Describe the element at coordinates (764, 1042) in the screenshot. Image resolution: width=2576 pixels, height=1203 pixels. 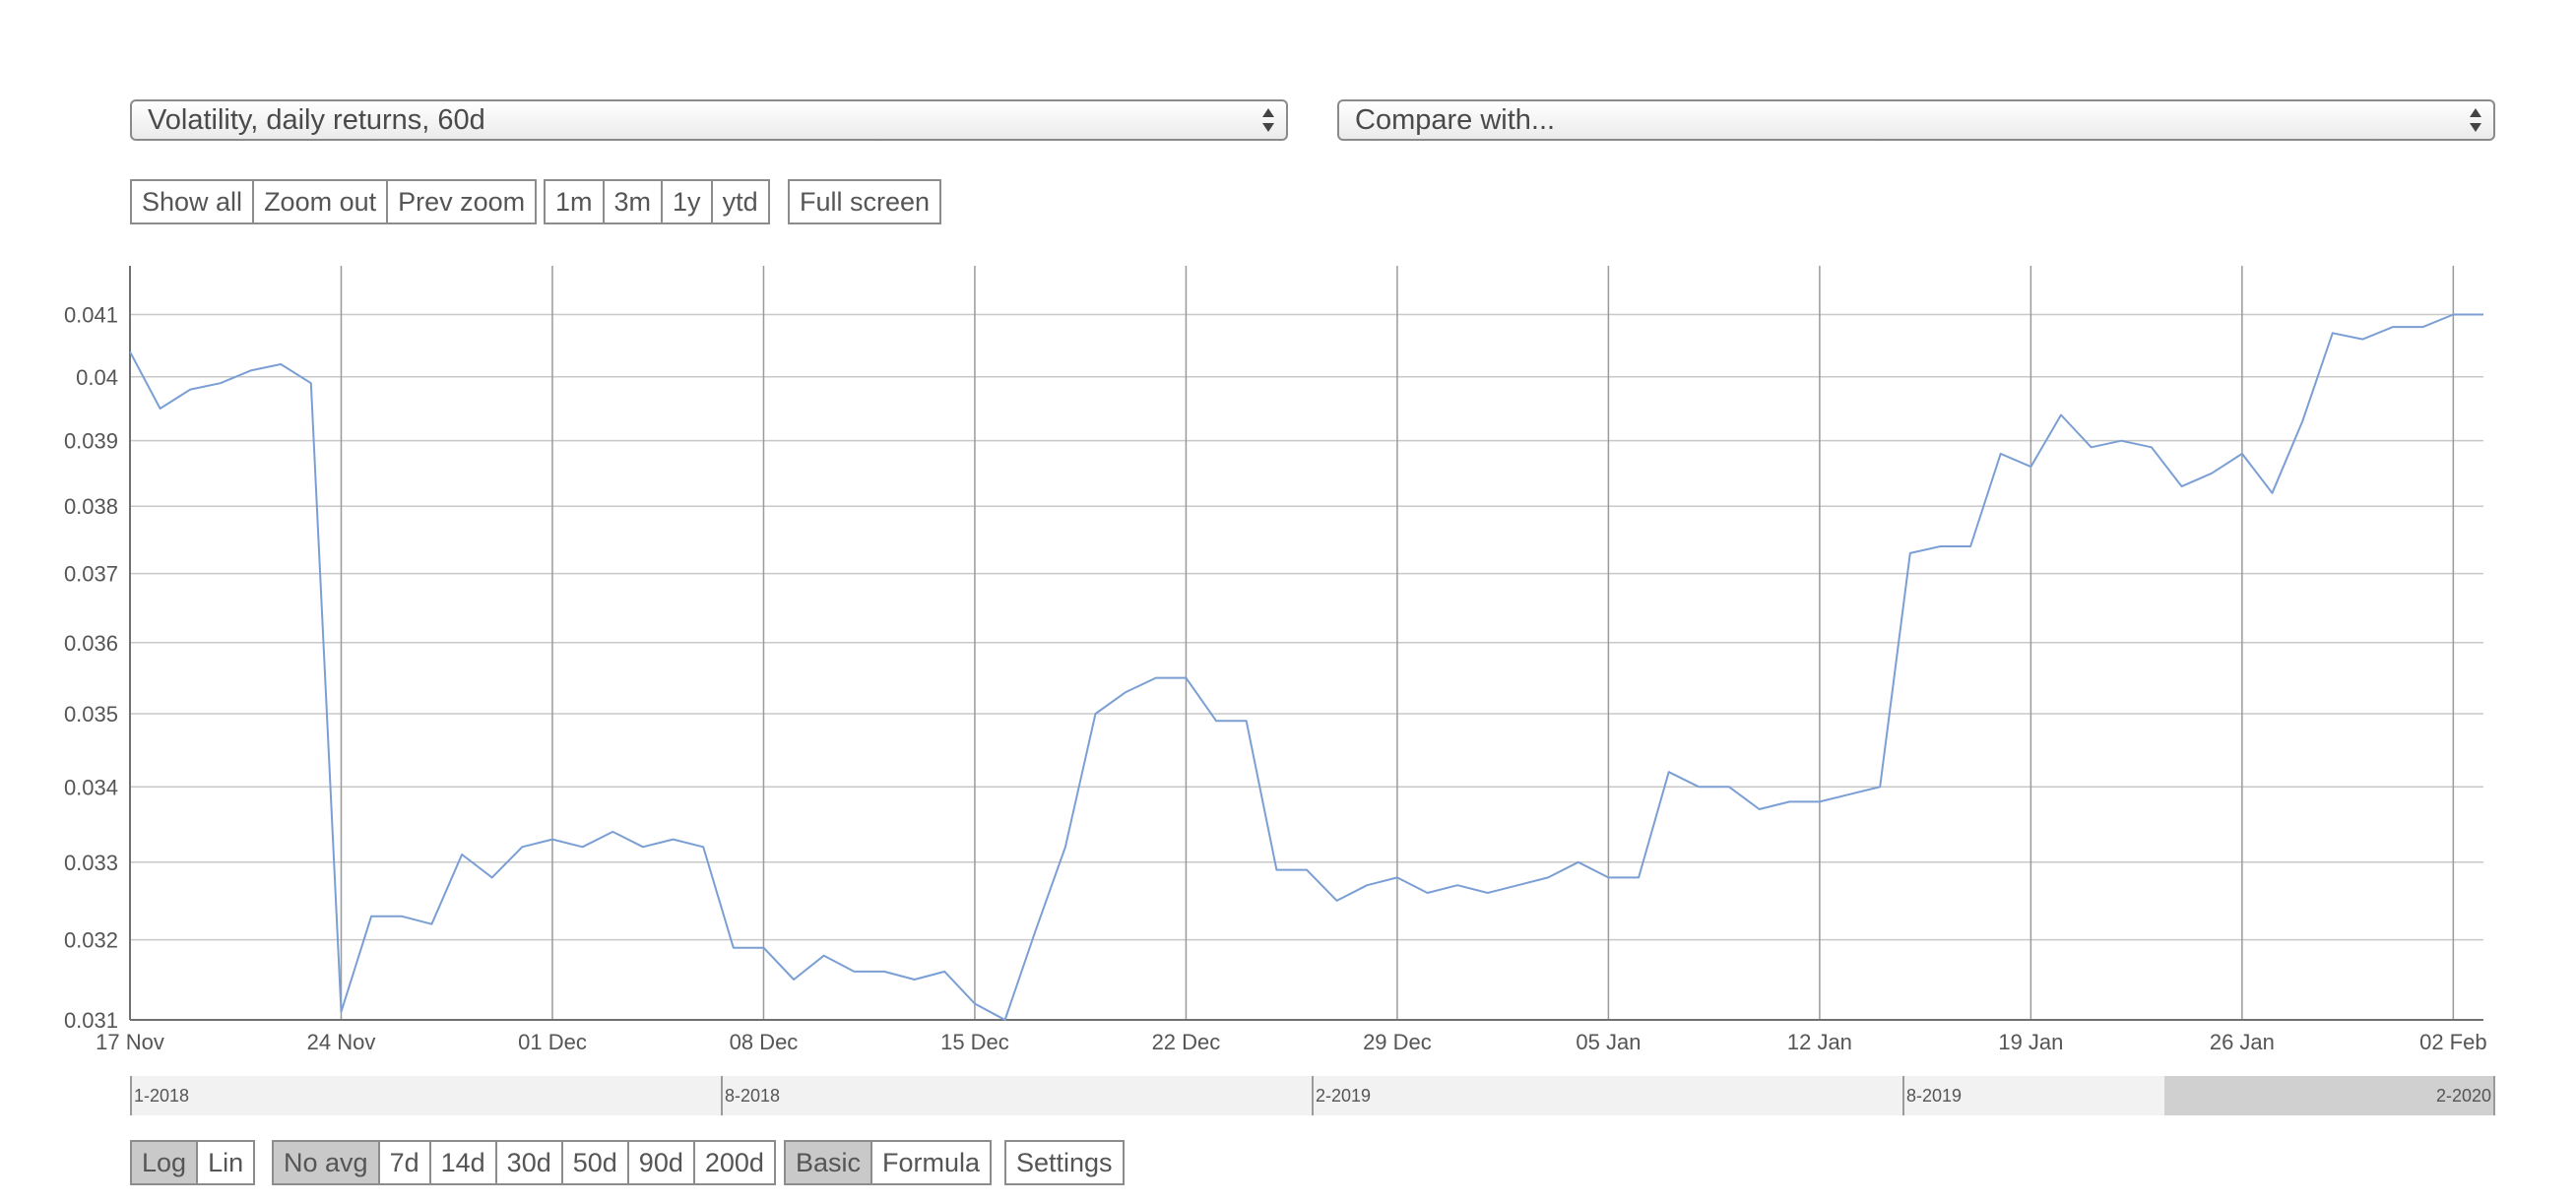
I see `x-tick-label: 08 Dec` at that location.